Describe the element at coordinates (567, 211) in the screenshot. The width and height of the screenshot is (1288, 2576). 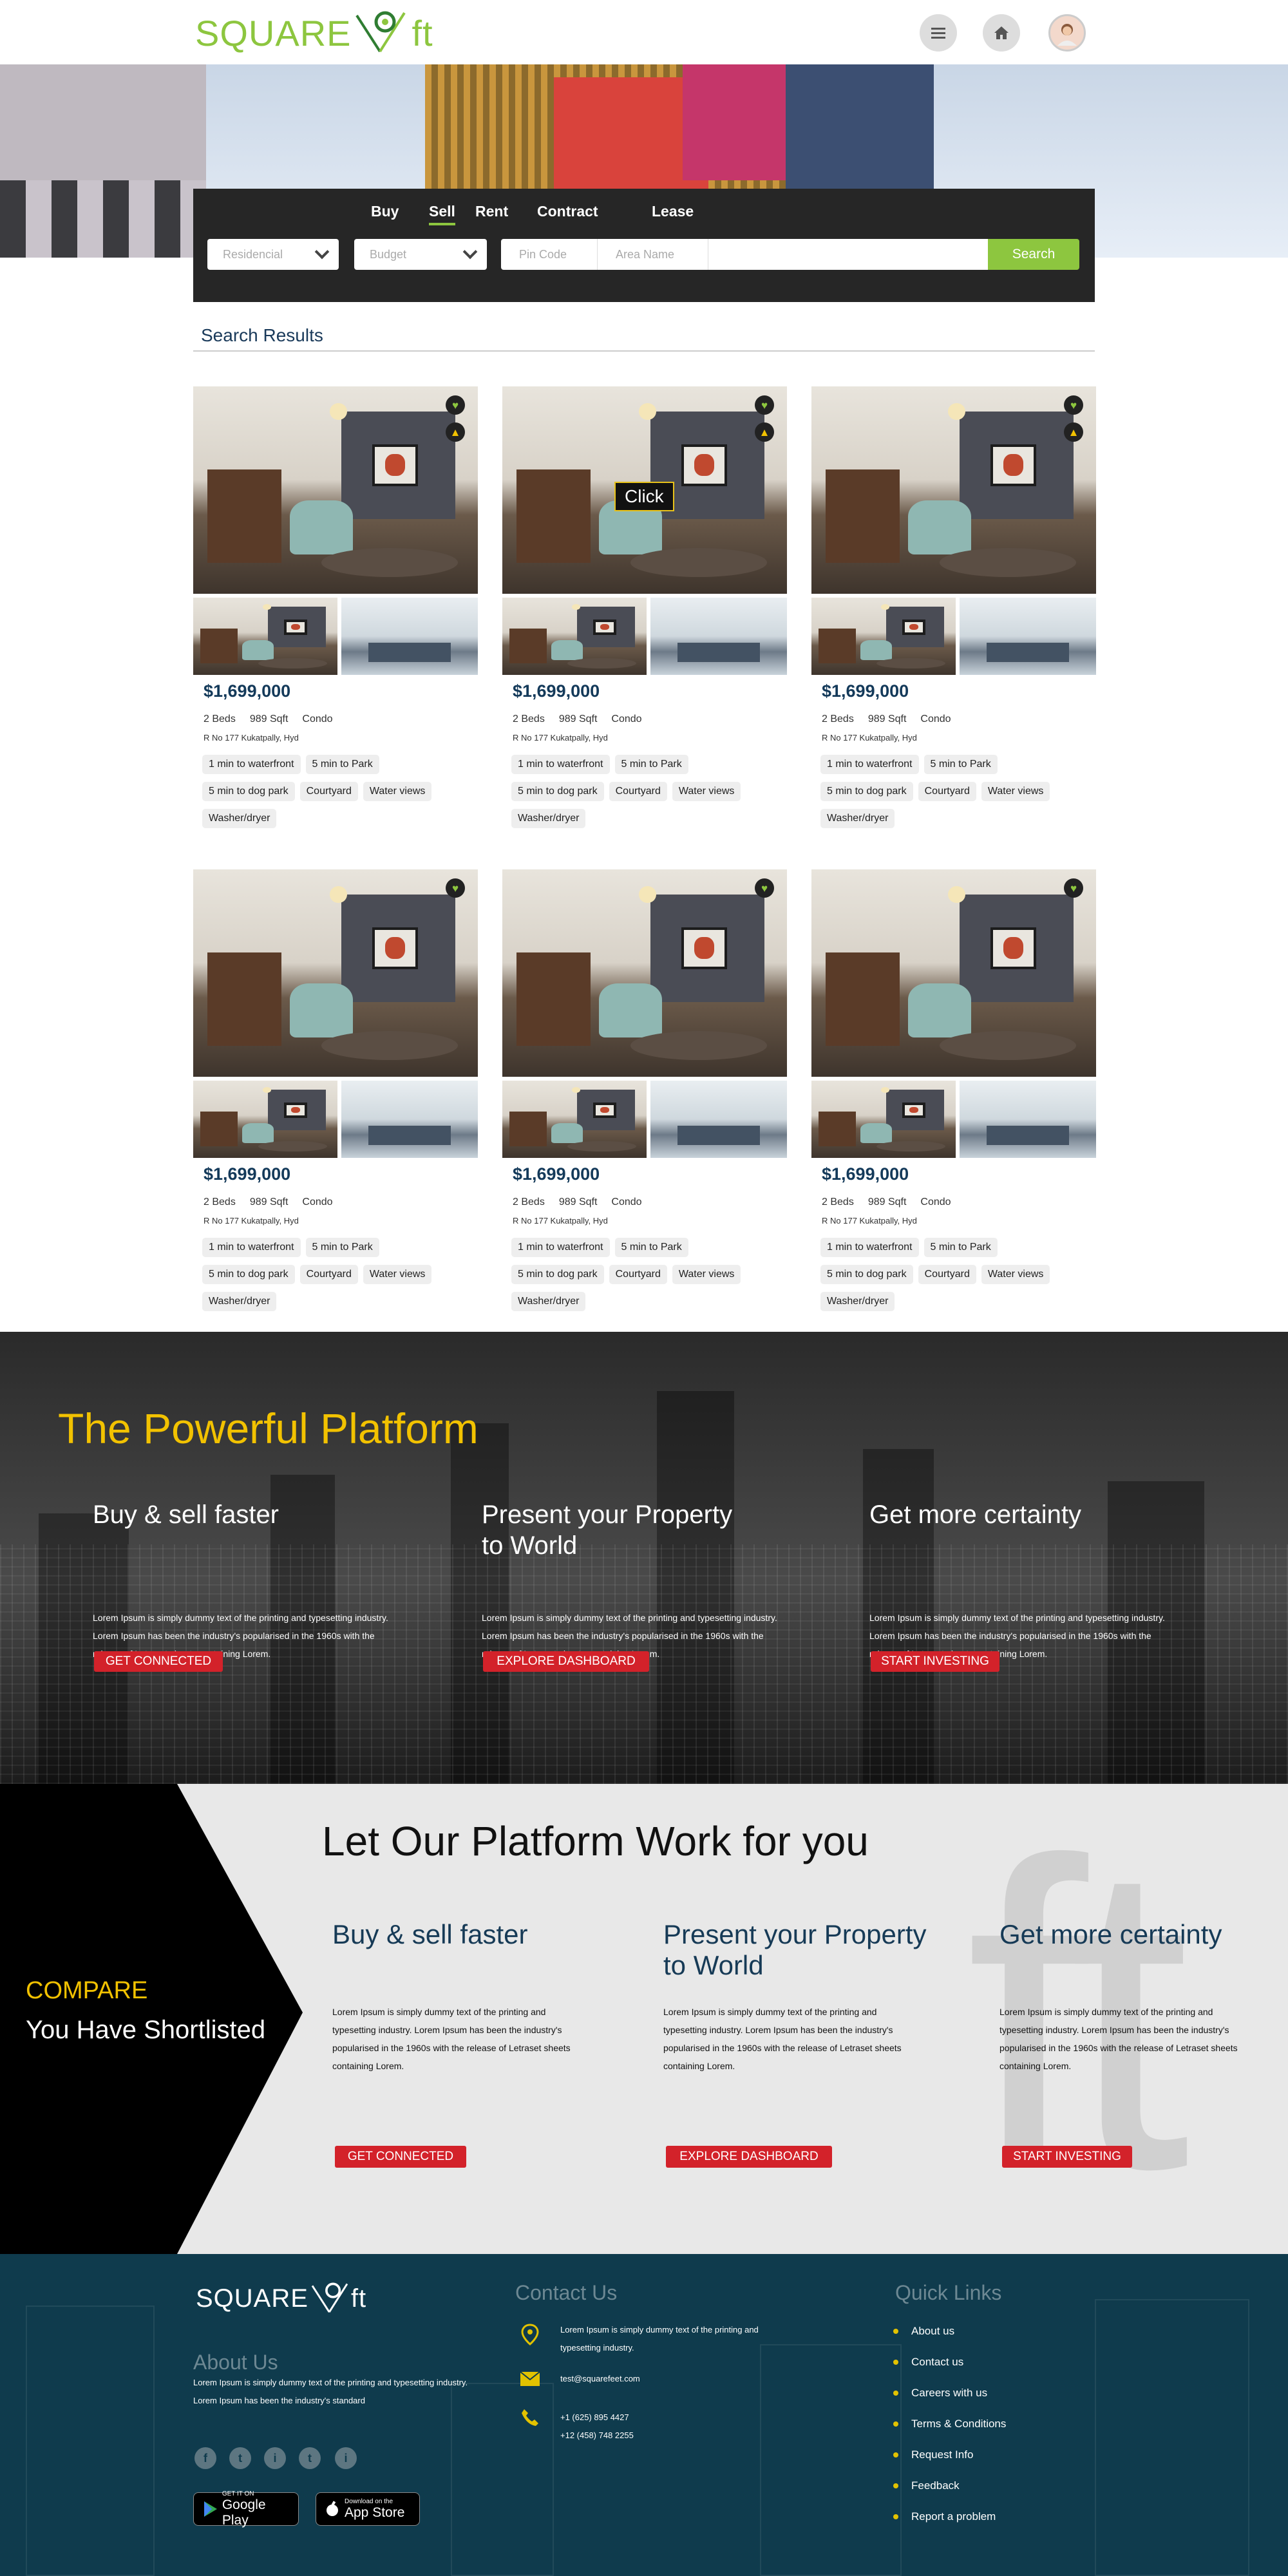
I see `tab-contract: Contract` at that location.